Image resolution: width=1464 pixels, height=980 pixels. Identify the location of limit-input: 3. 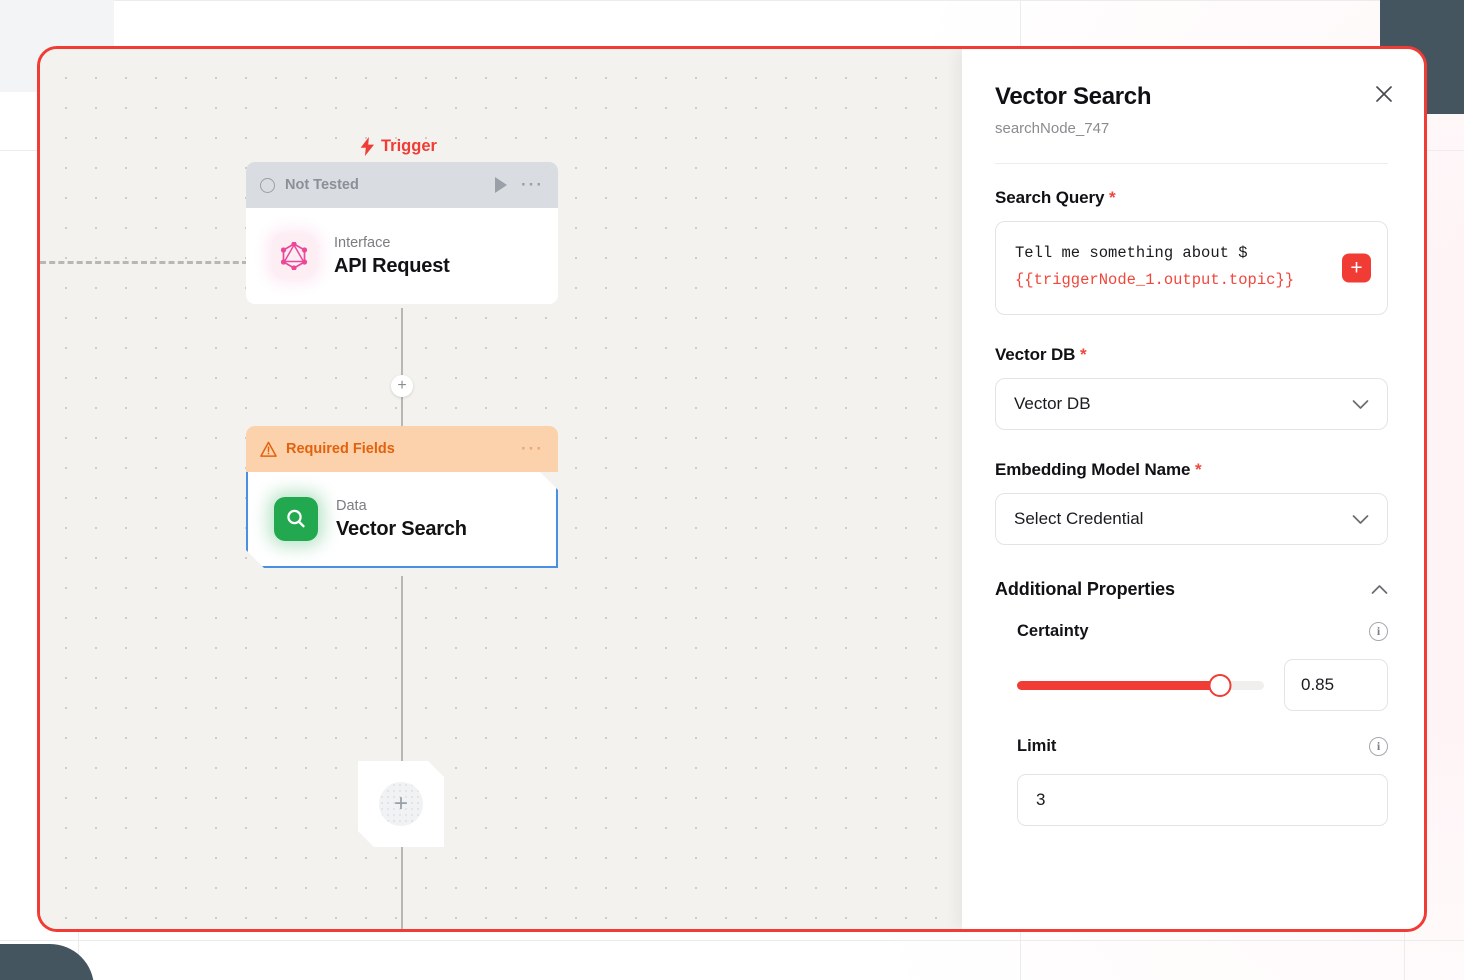
(1202, 800).